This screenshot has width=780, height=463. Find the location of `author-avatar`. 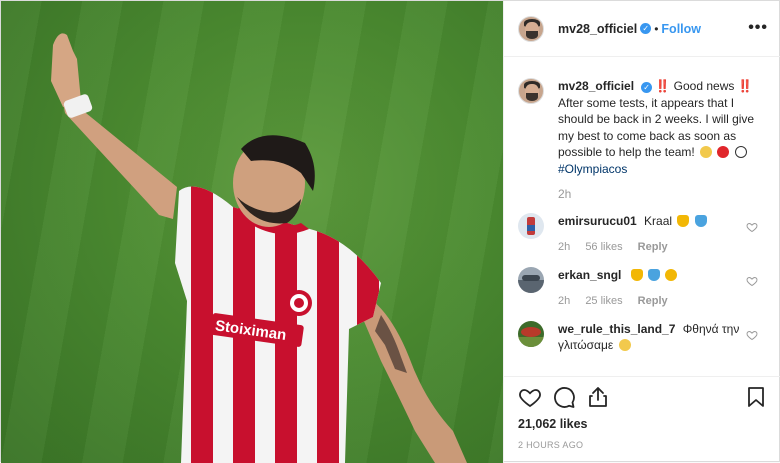

author-avatar is located at coordinates (531, 28).